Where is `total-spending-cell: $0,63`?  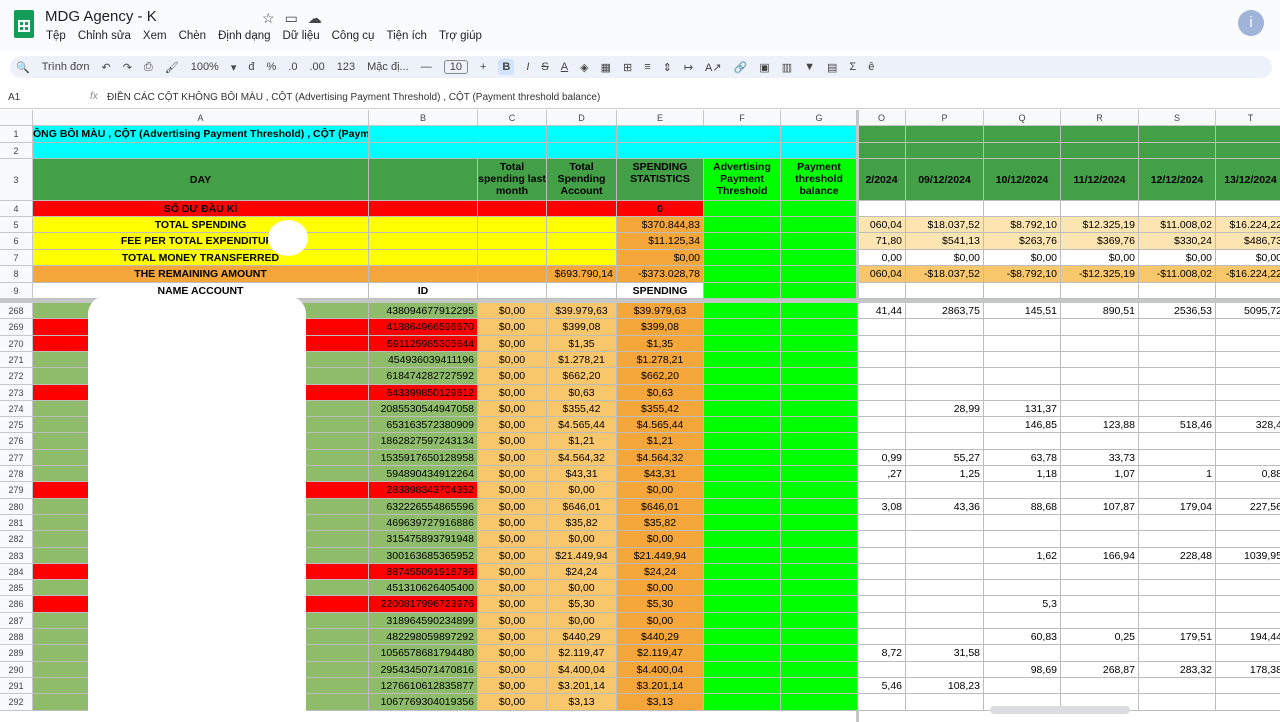 total-spending-cell: $0,63 is located at coordinates (582, 393).